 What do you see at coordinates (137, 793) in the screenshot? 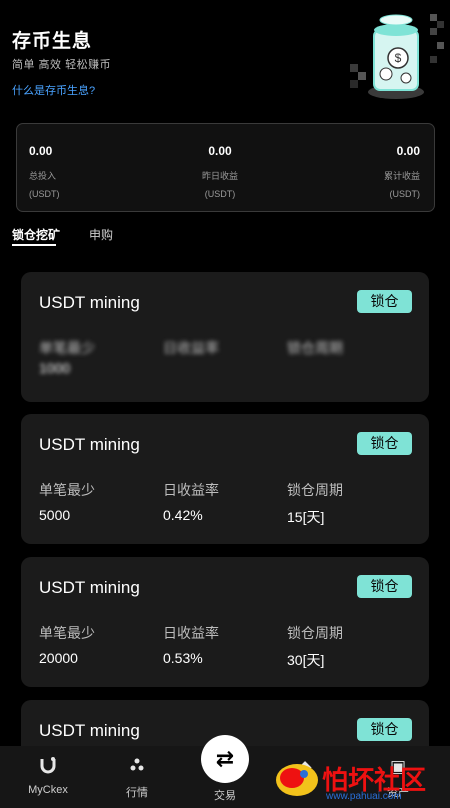
I see `nav-label: 行情` at bounding box center [137, 793].